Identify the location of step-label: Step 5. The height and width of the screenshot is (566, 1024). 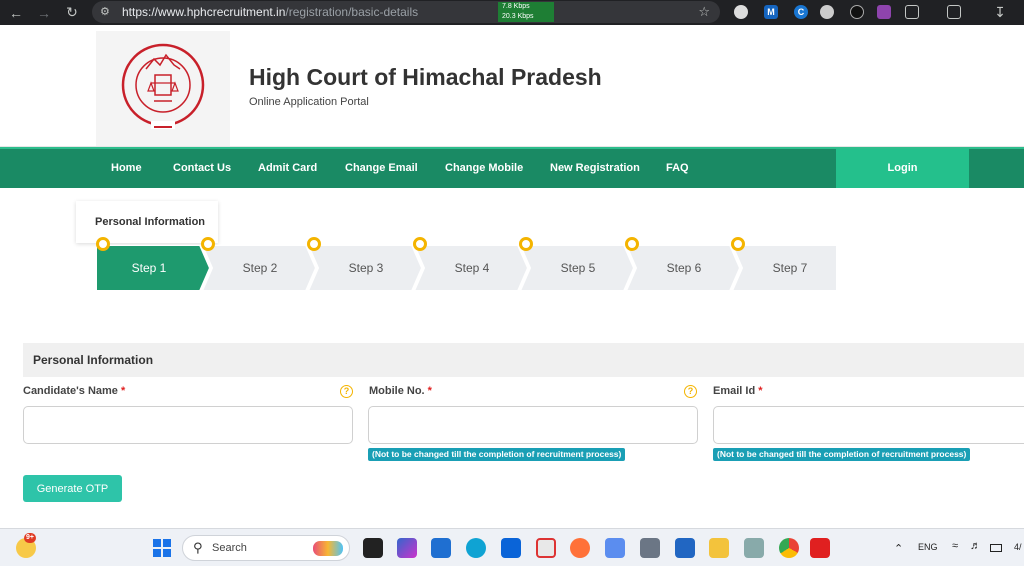
(578, 268).